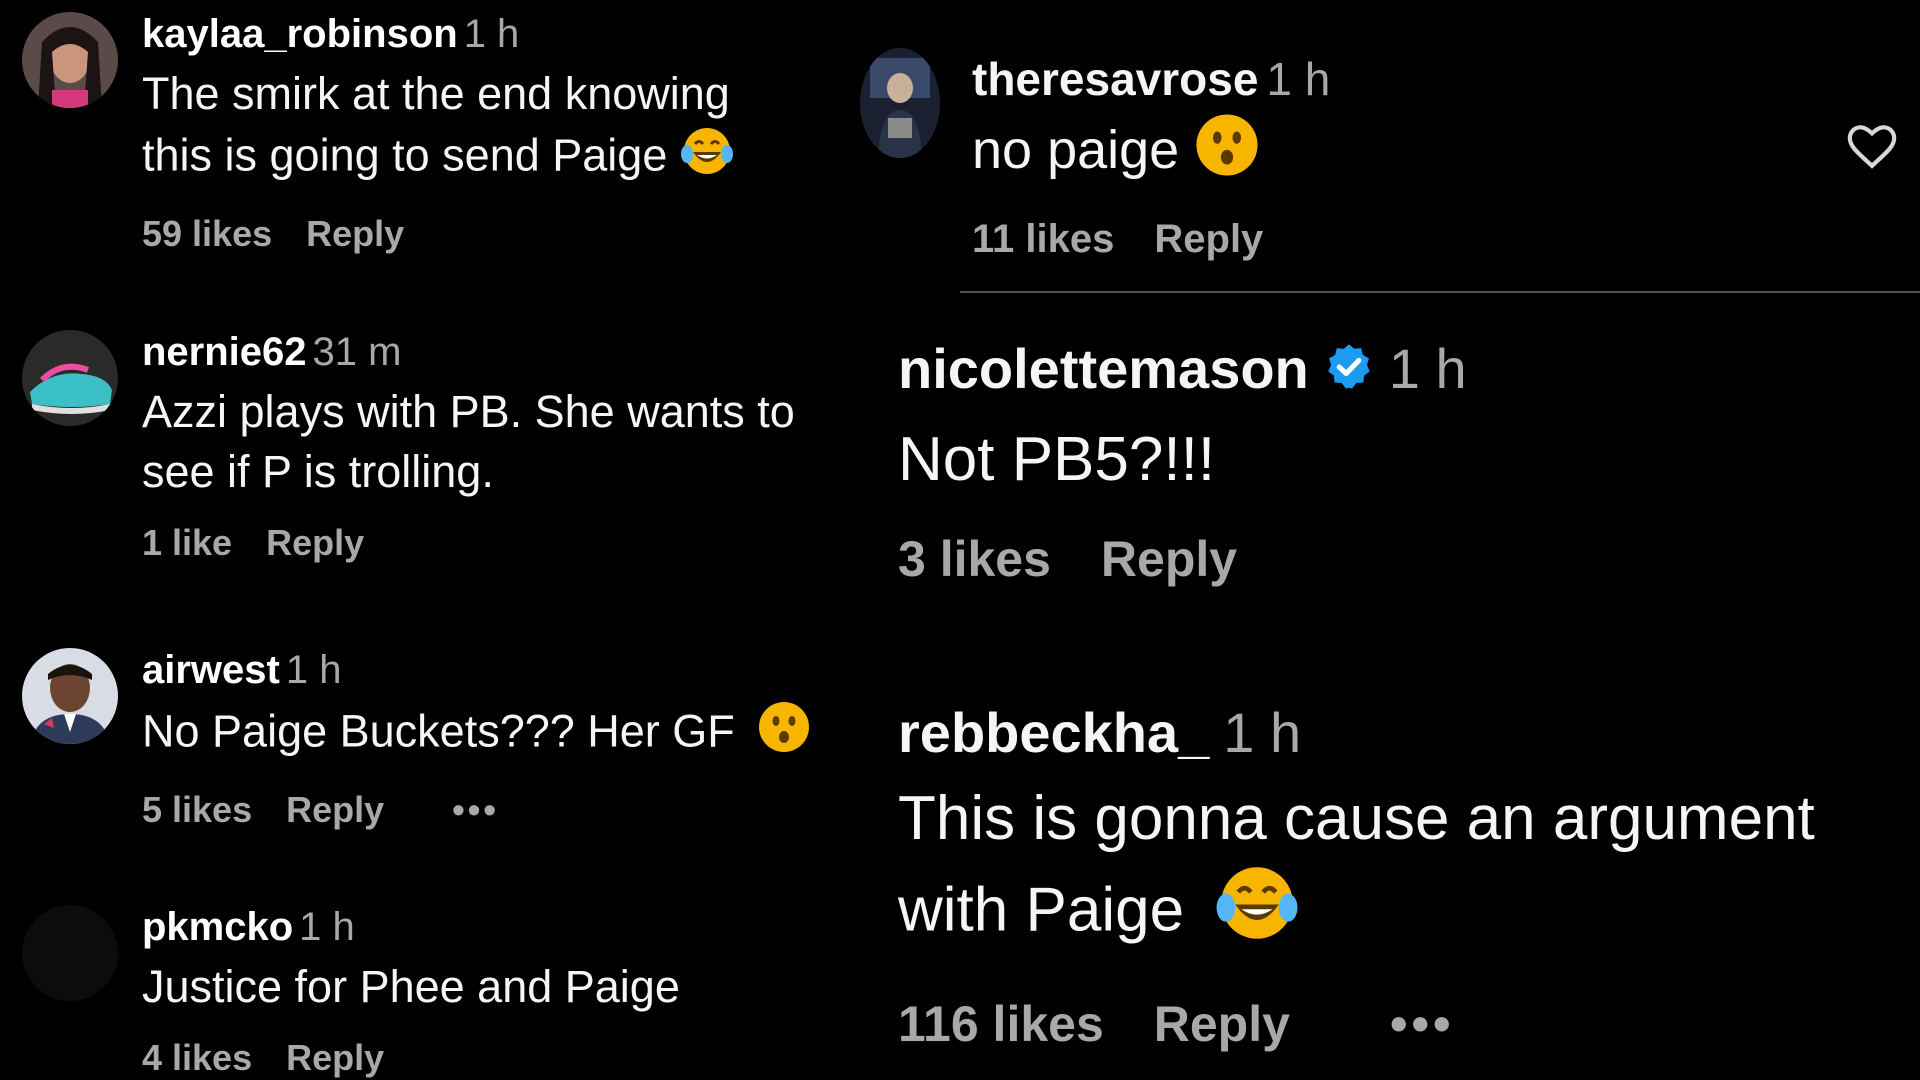  Describe the element at coordinates (1390, 160) in the screenshot. I see `comment-item: theresavrose 1 h no paige 11 likes Reply` at that location.